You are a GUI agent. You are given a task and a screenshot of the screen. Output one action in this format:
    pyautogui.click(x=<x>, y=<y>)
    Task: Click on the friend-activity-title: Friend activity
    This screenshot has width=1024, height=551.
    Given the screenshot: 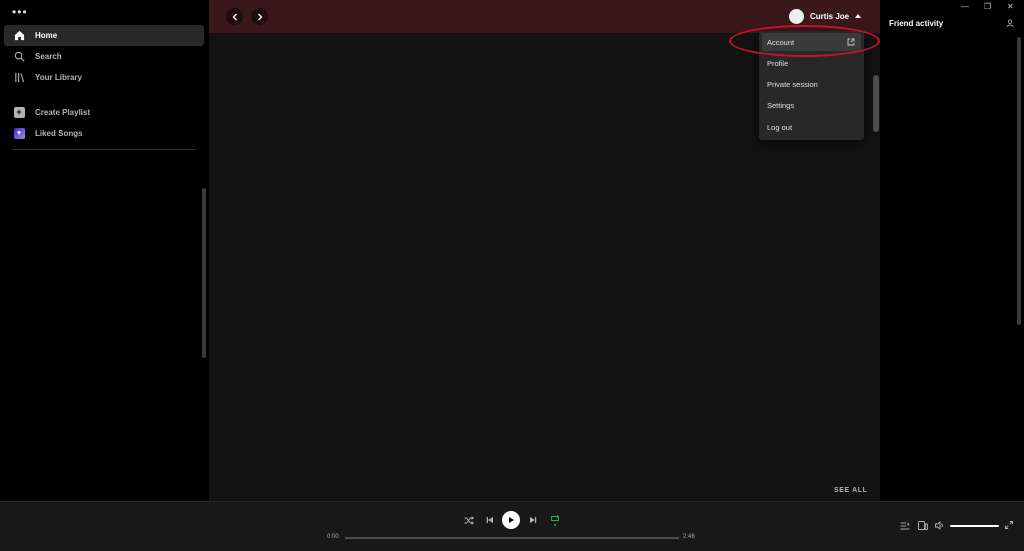 What is the action you would take?
    pyautogui.click(x=916, y=23)
    